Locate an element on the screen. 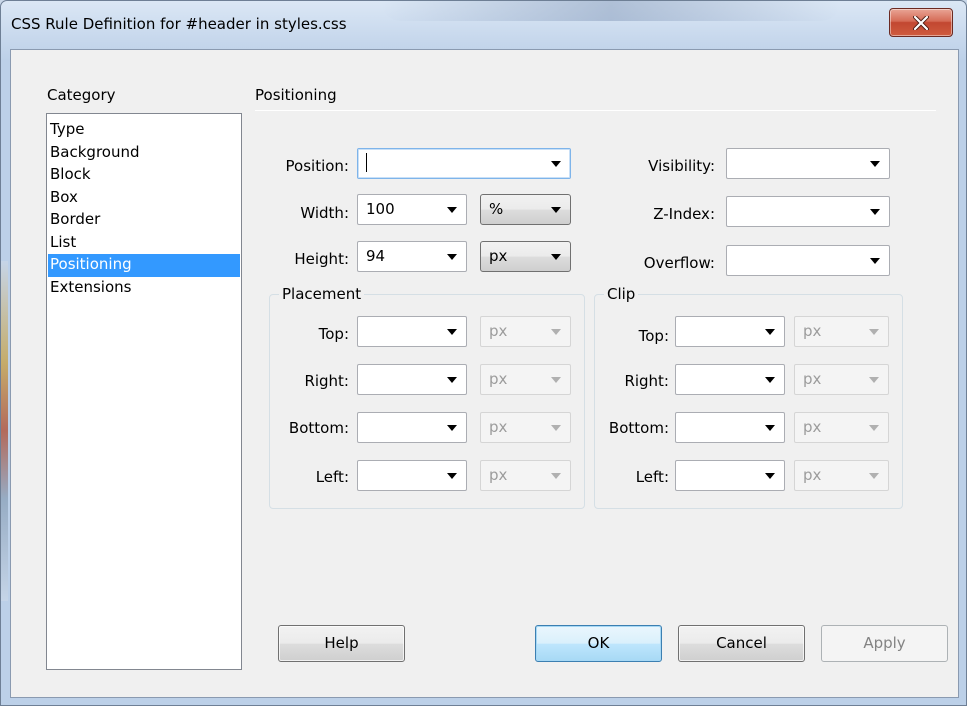 The height and width of the screenshot is (706, 967). close-icon is located at coordinates (921, 22).